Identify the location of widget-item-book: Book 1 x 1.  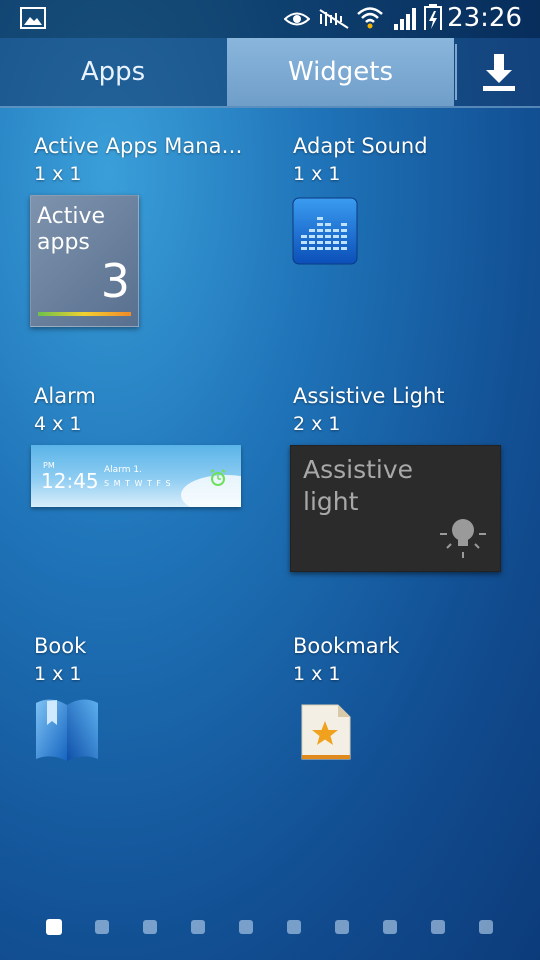
(154, 659).